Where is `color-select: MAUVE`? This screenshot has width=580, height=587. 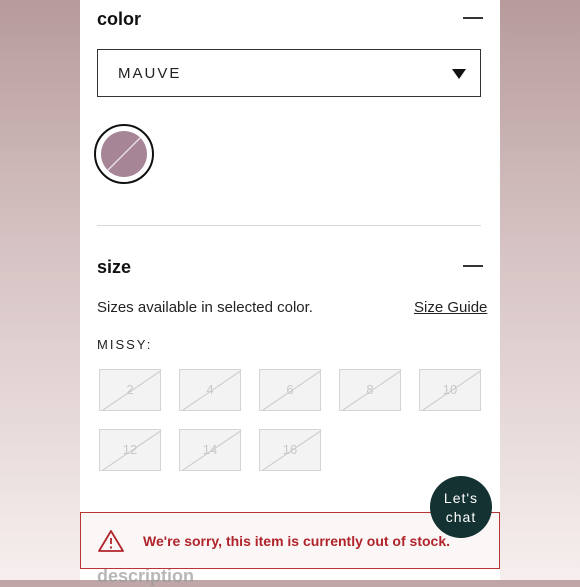 color-select: MAUVE is located at coordinates (289, 73).